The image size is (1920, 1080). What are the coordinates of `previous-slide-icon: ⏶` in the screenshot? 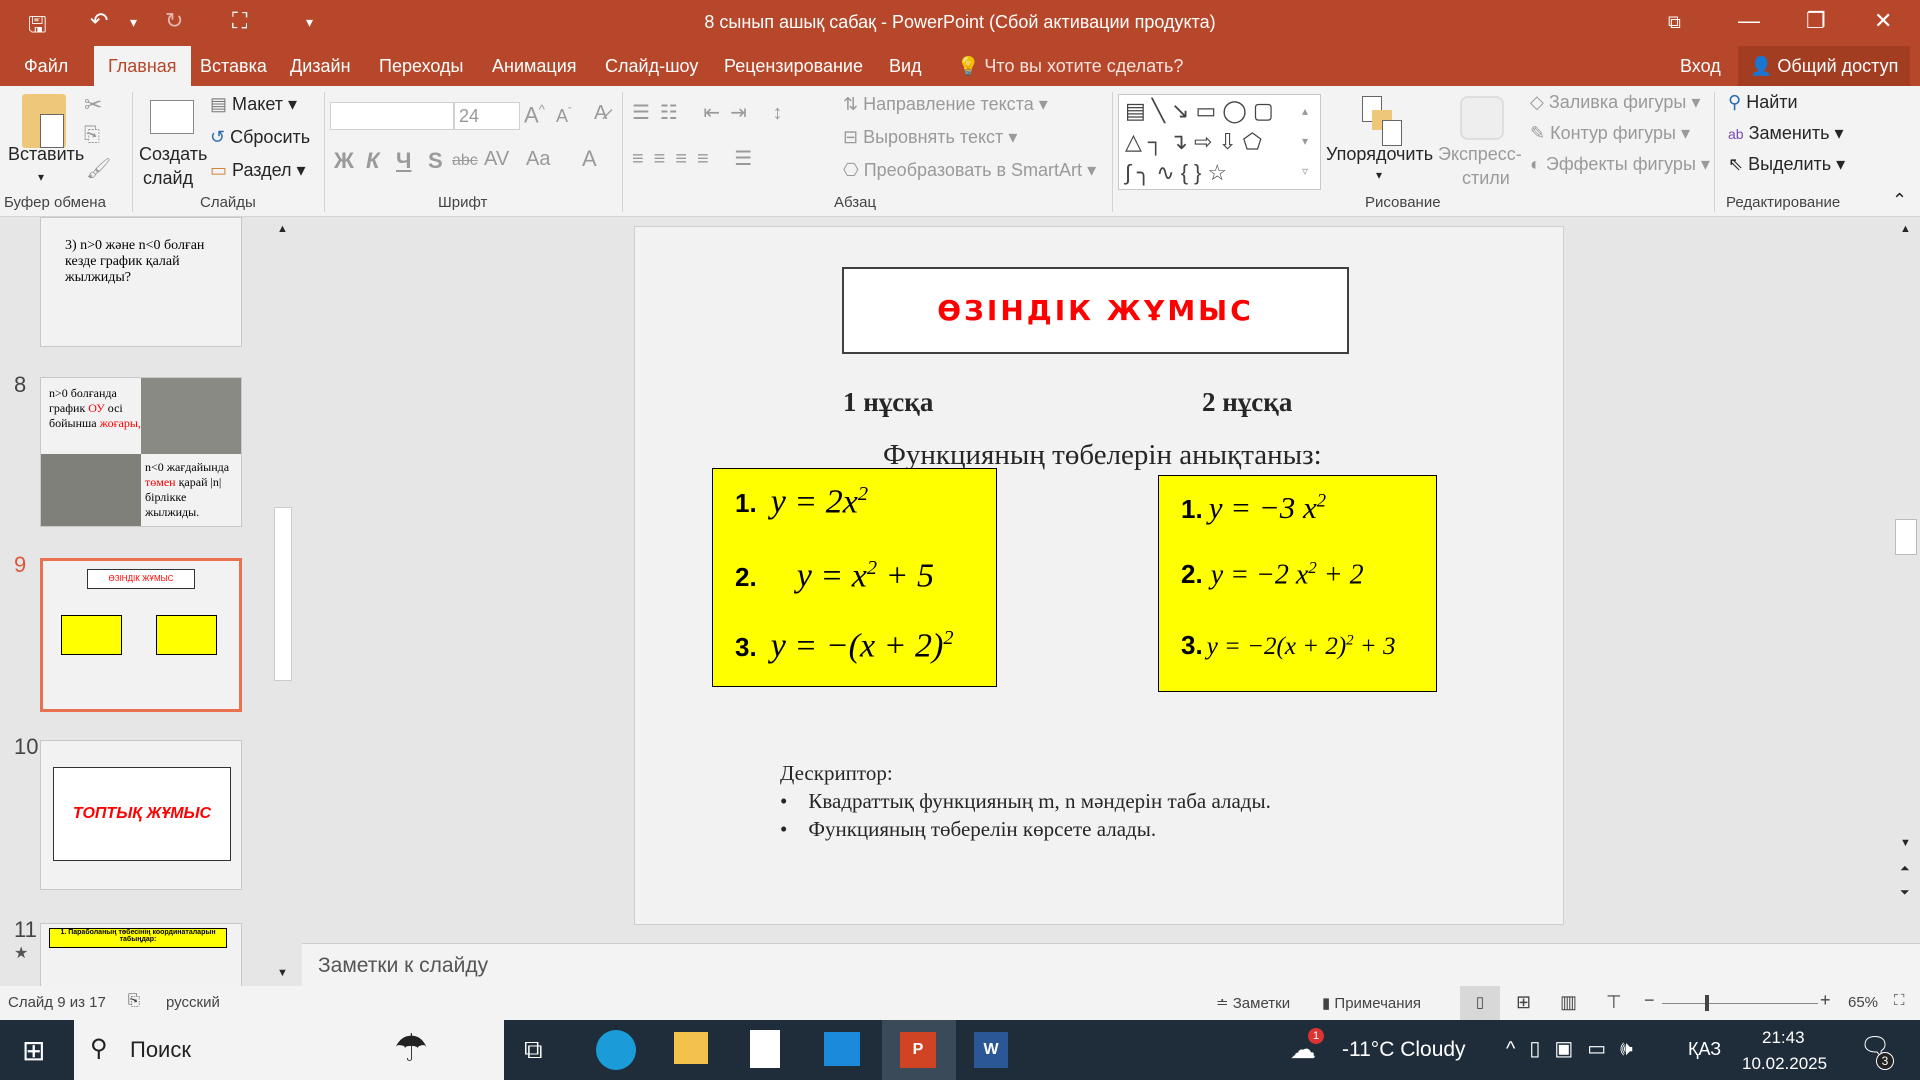 It's located at (1905, 868).